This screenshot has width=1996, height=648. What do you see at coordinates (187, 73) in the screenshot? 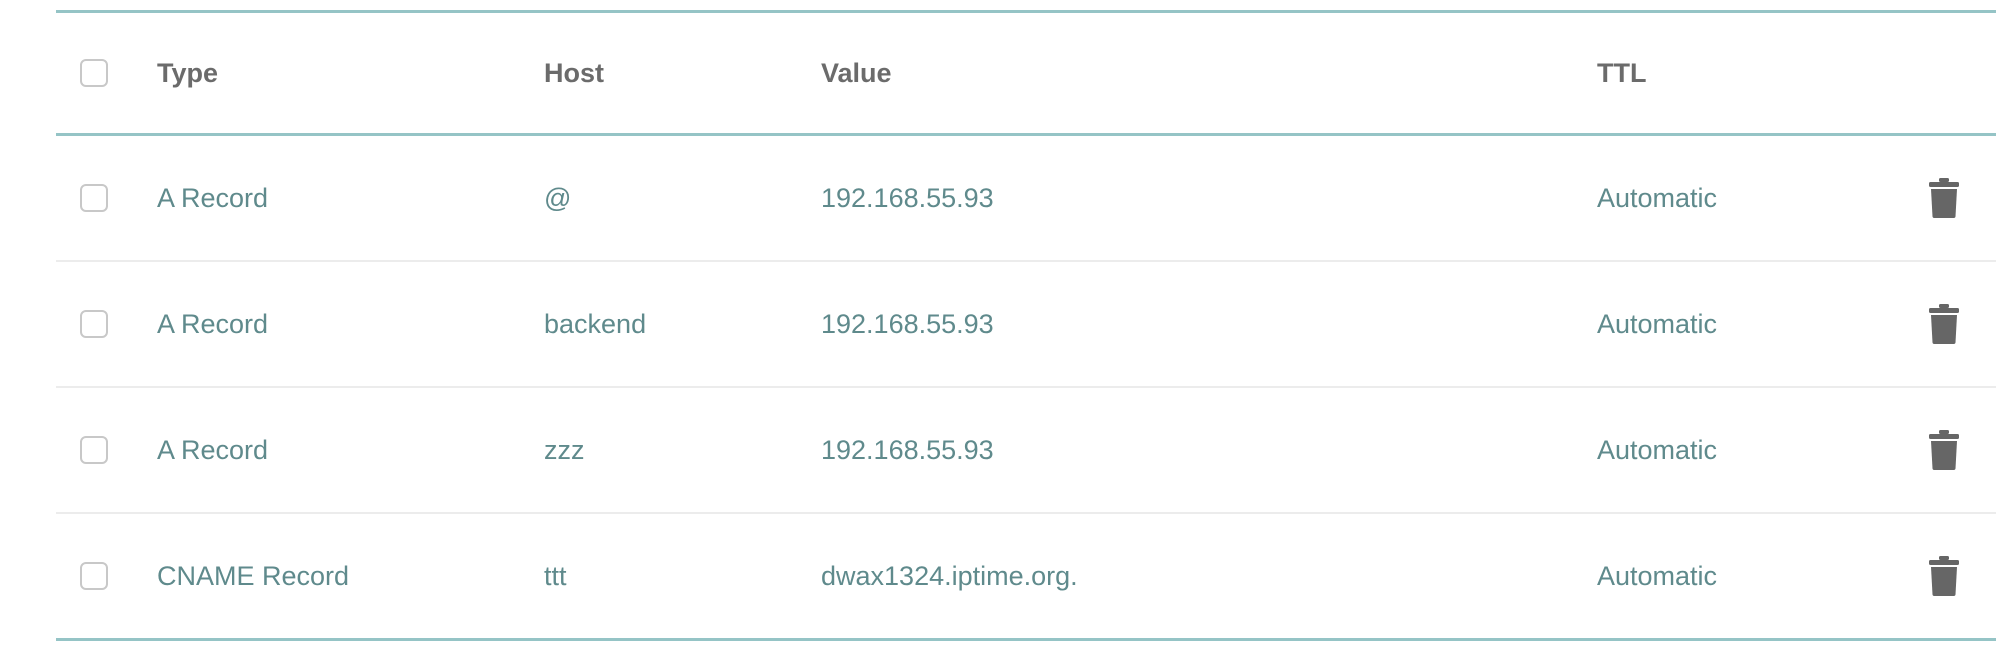
I see `column-header-type: Type` at bounding box center [187, 73].